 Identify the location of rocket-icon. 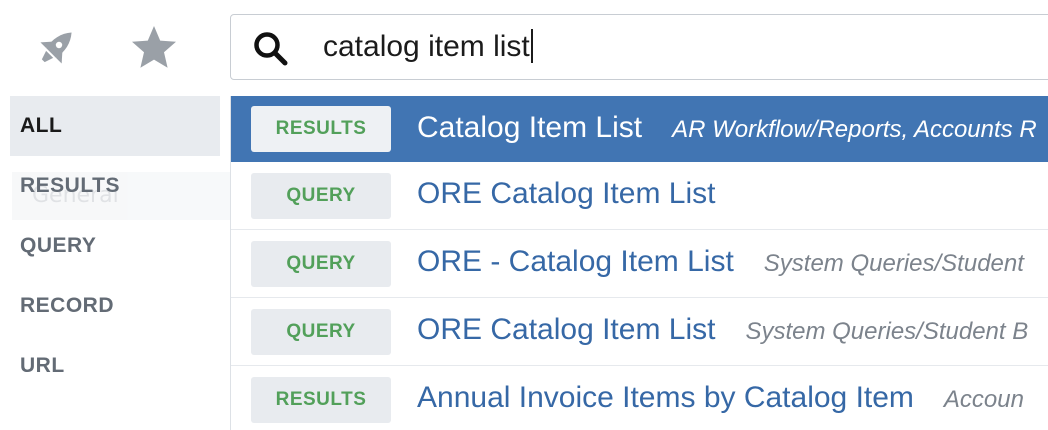
(56, 48).